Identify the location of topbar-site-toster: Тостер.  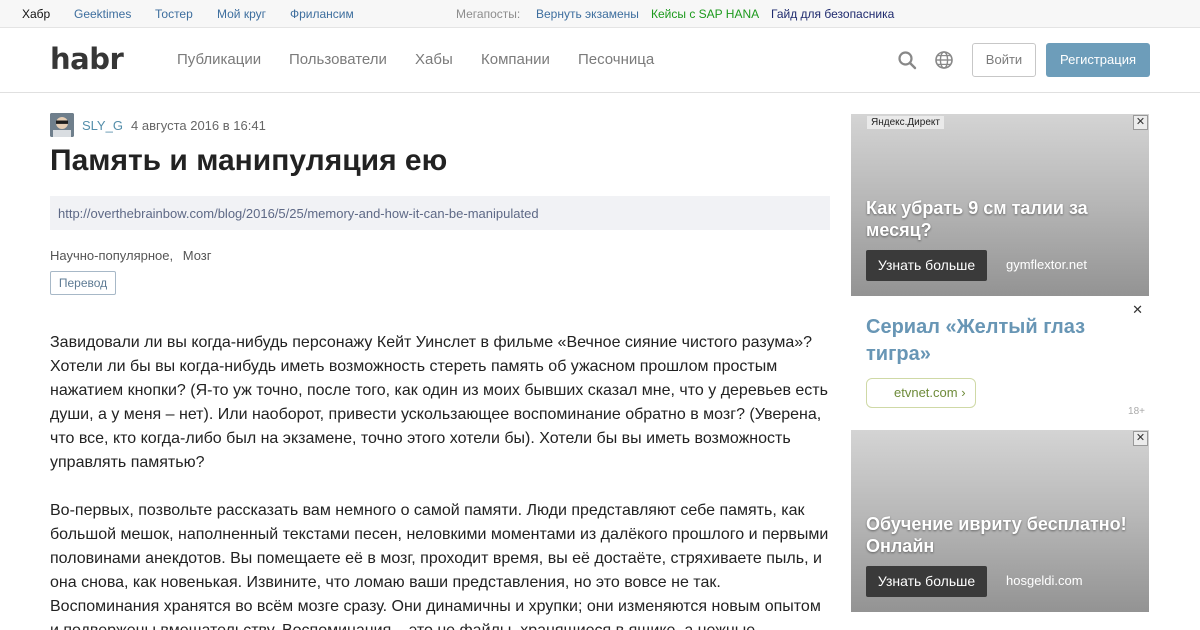
(174, 14).